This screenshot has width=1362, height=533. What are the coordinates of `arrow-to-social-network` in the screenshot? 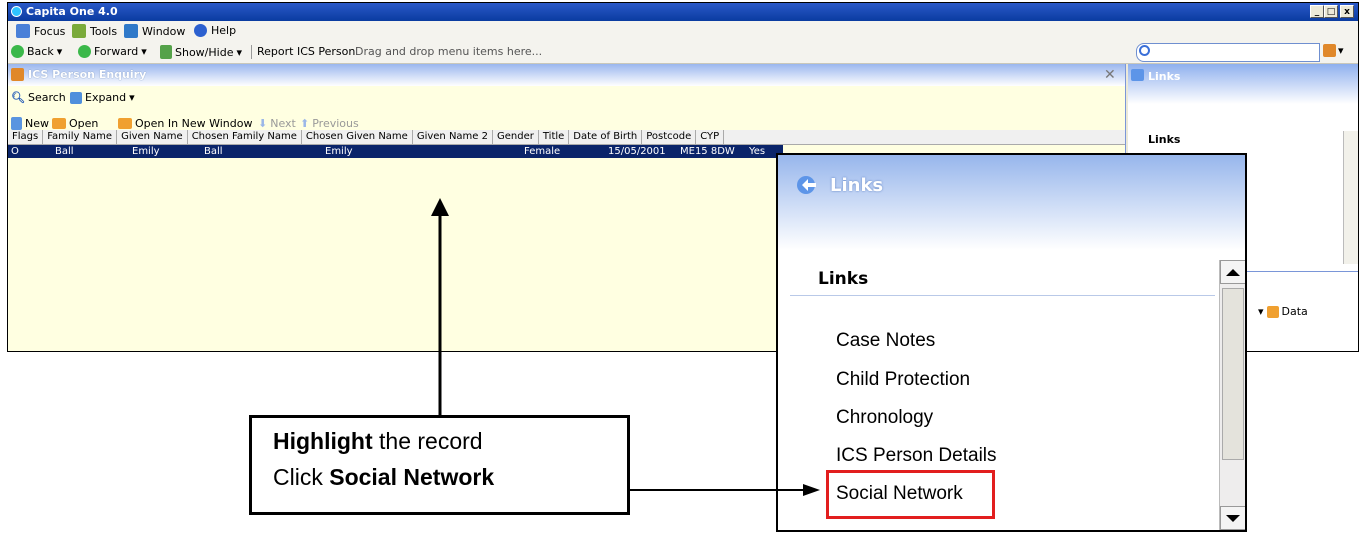 It's located at (725, 490).